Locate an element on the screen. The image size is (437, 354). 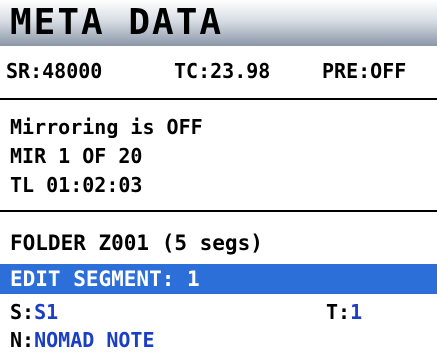
scene-label: S: is located at coordinates (22, 312).